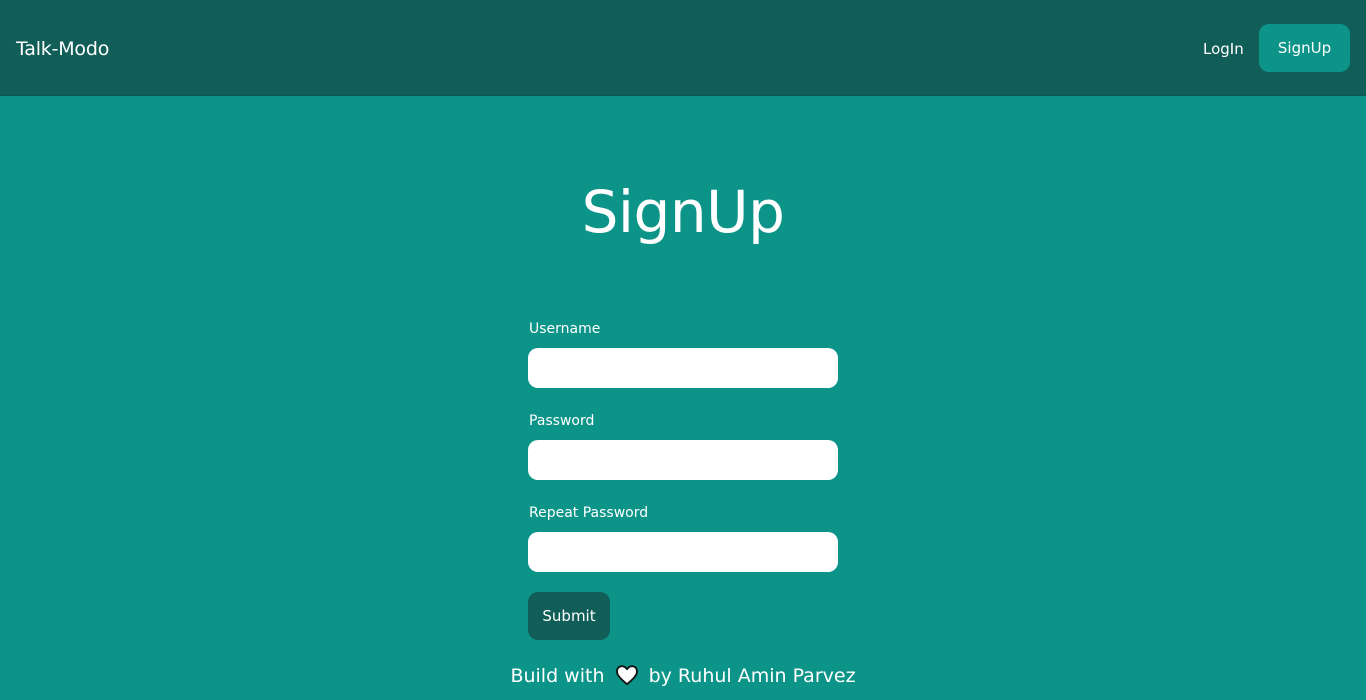  What do you see at coordinates (569, 616) in the screenshot?
I see `submit-button: Submit` at bounding box center [569, 616].